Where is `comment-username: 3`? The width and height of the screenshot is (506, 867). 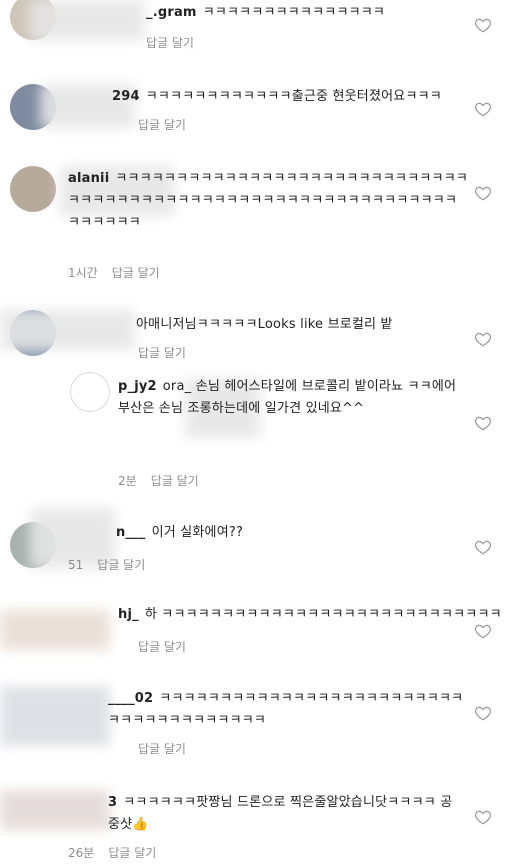
comment-username: 3 is located at coordinates (112, 802).